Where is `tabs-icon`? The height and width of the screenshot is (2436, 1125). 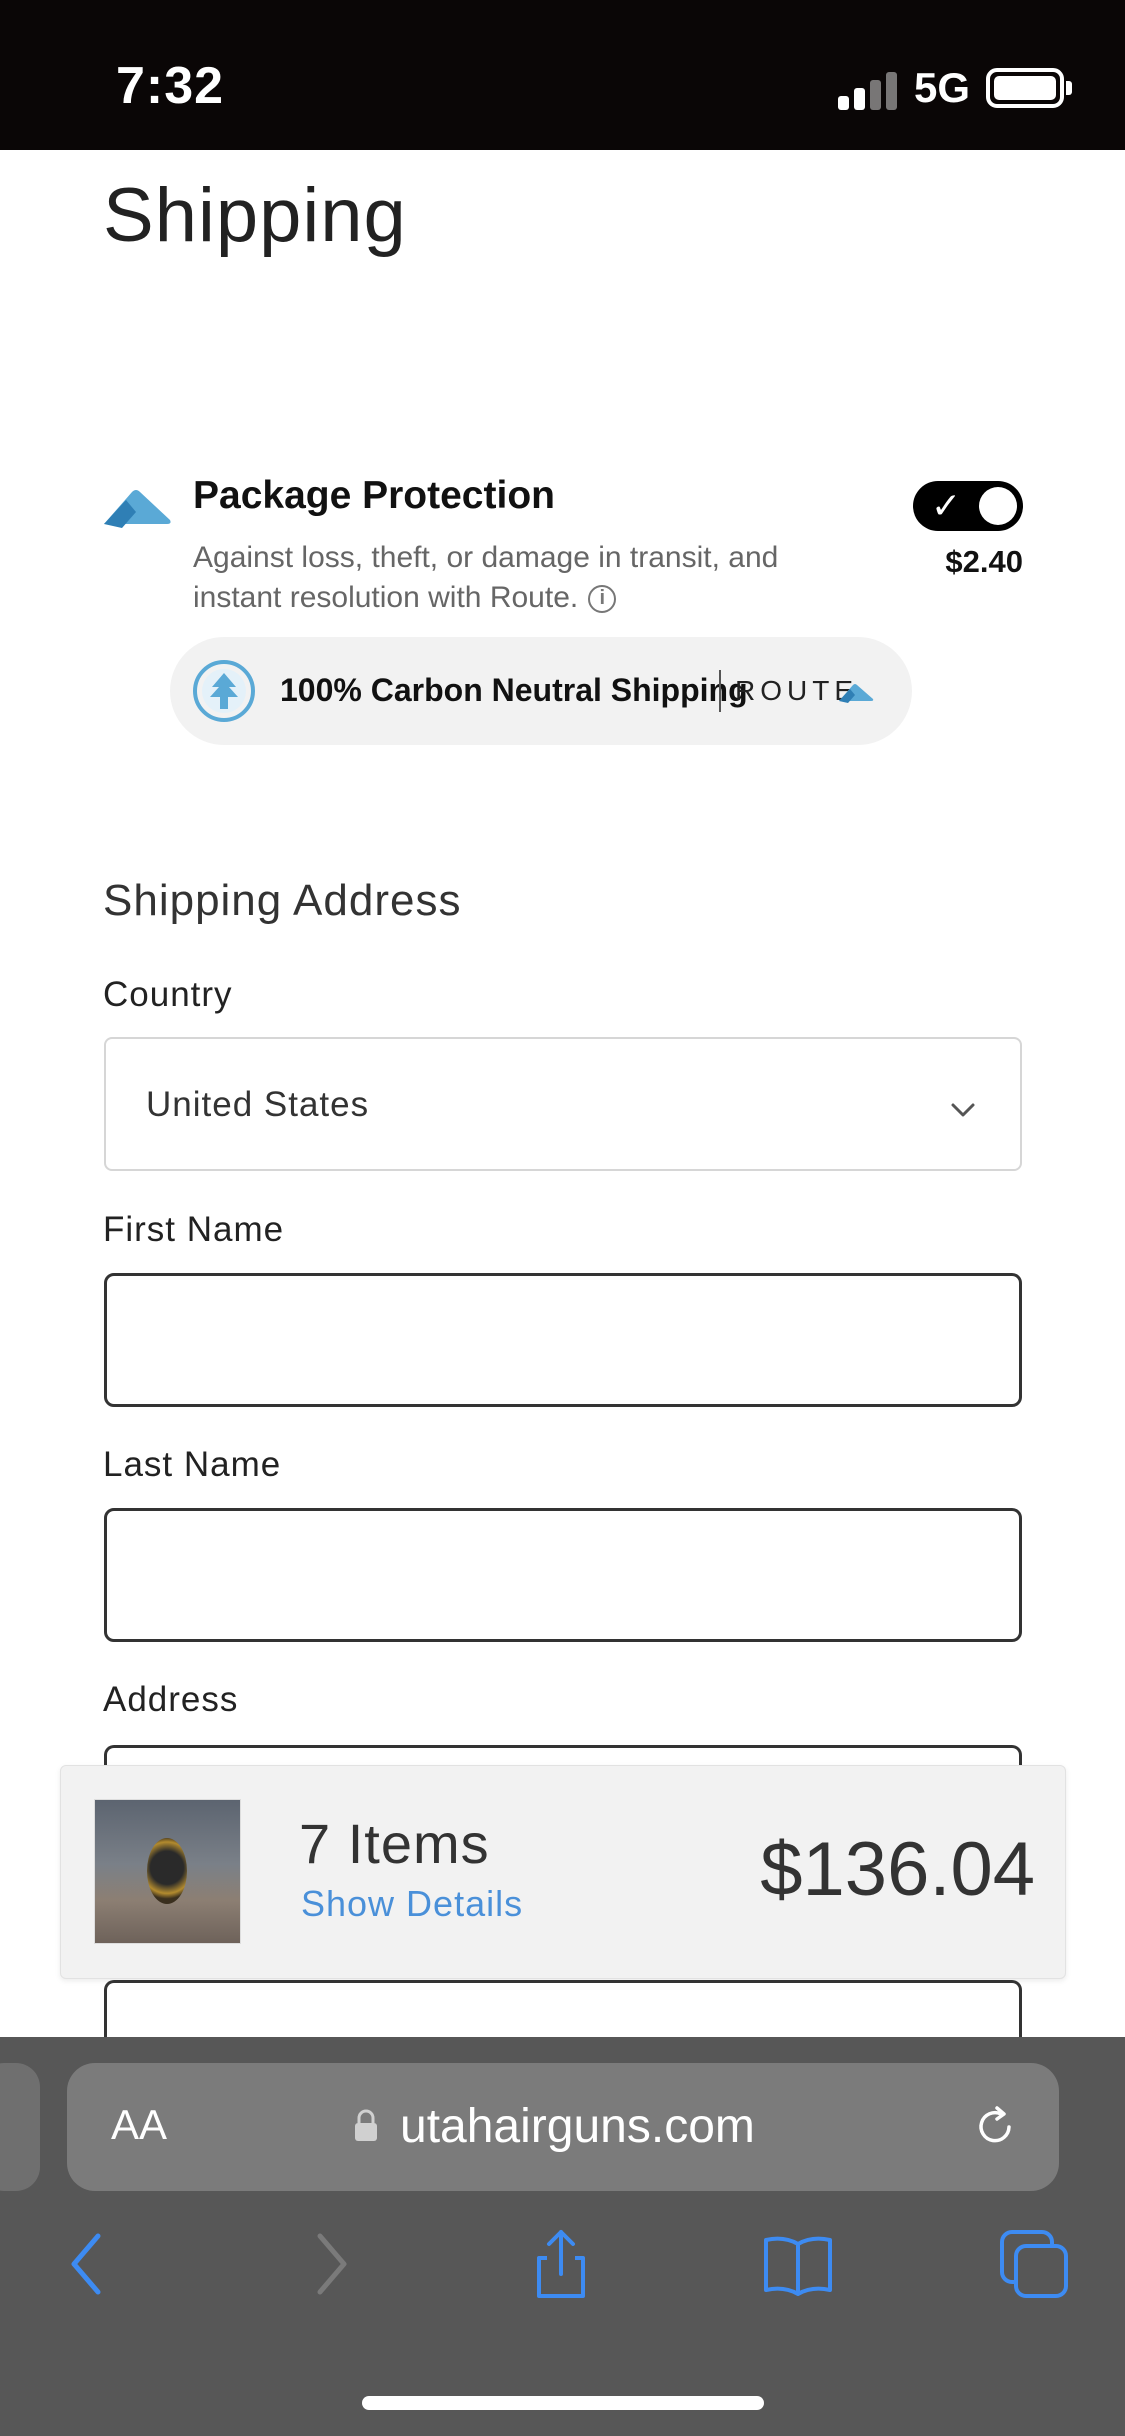
tabs-icon is located at coordinates (1034, 2264).